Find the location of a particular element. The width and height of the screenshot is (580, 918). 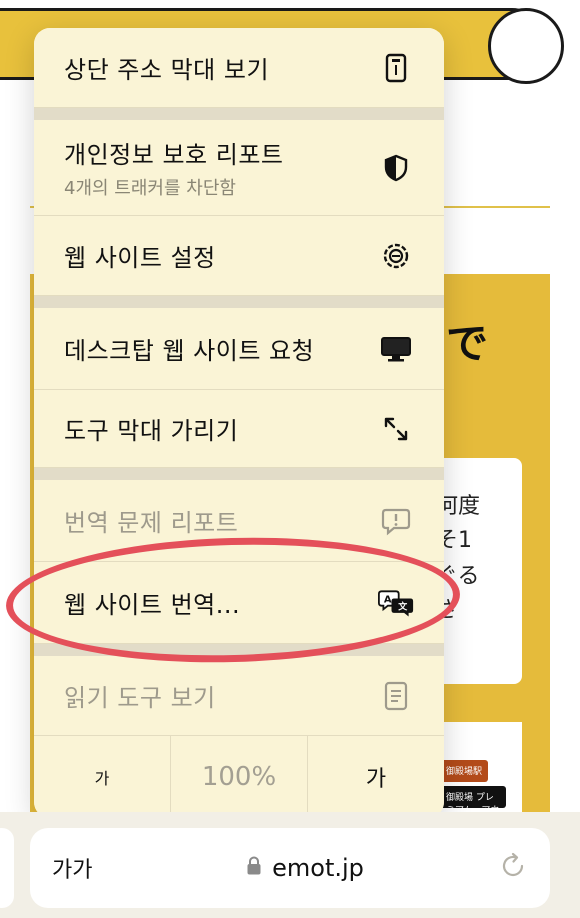

menu-item-translate-website: 웹 사이트 번역... A文 is located at coordinates (239, 603).